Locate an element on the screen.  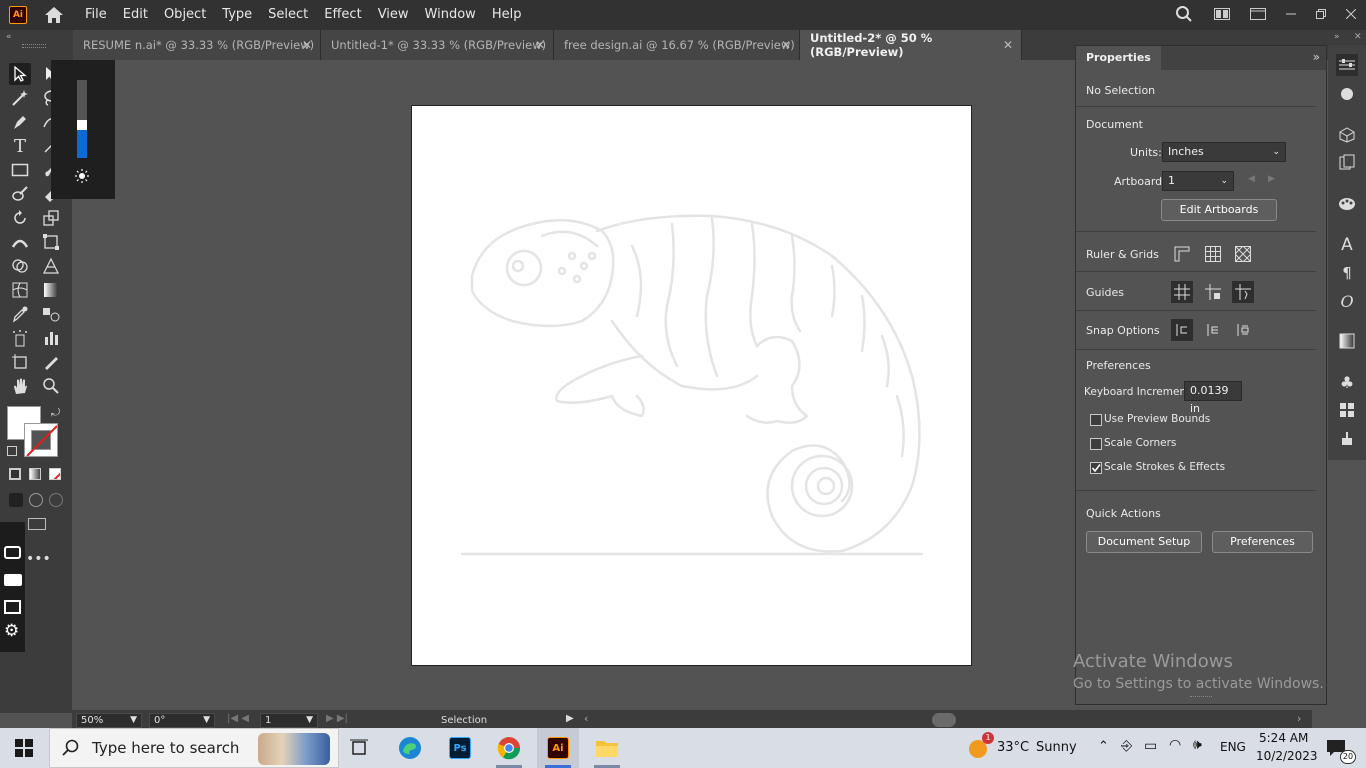
free-transform-tool-icon is located at coordinates (51, 242).